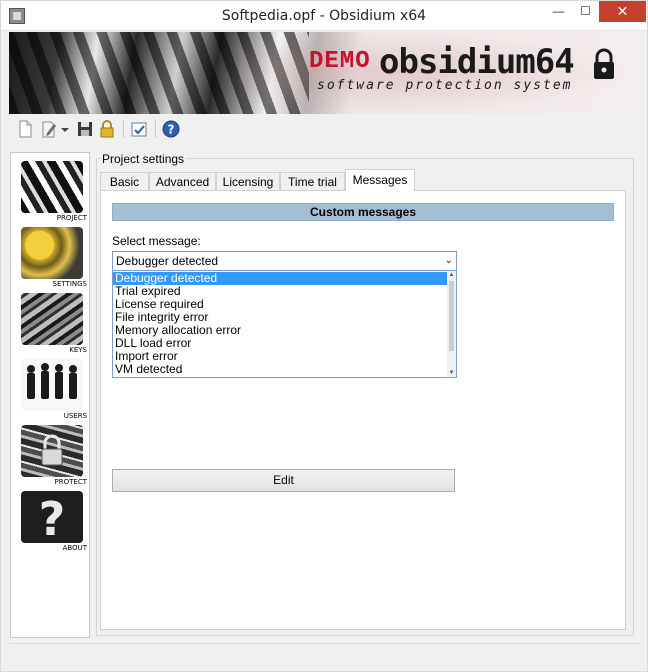 This screenshot has width=648, height=672. I want to click on close-button: ✕, so click(622, 11).